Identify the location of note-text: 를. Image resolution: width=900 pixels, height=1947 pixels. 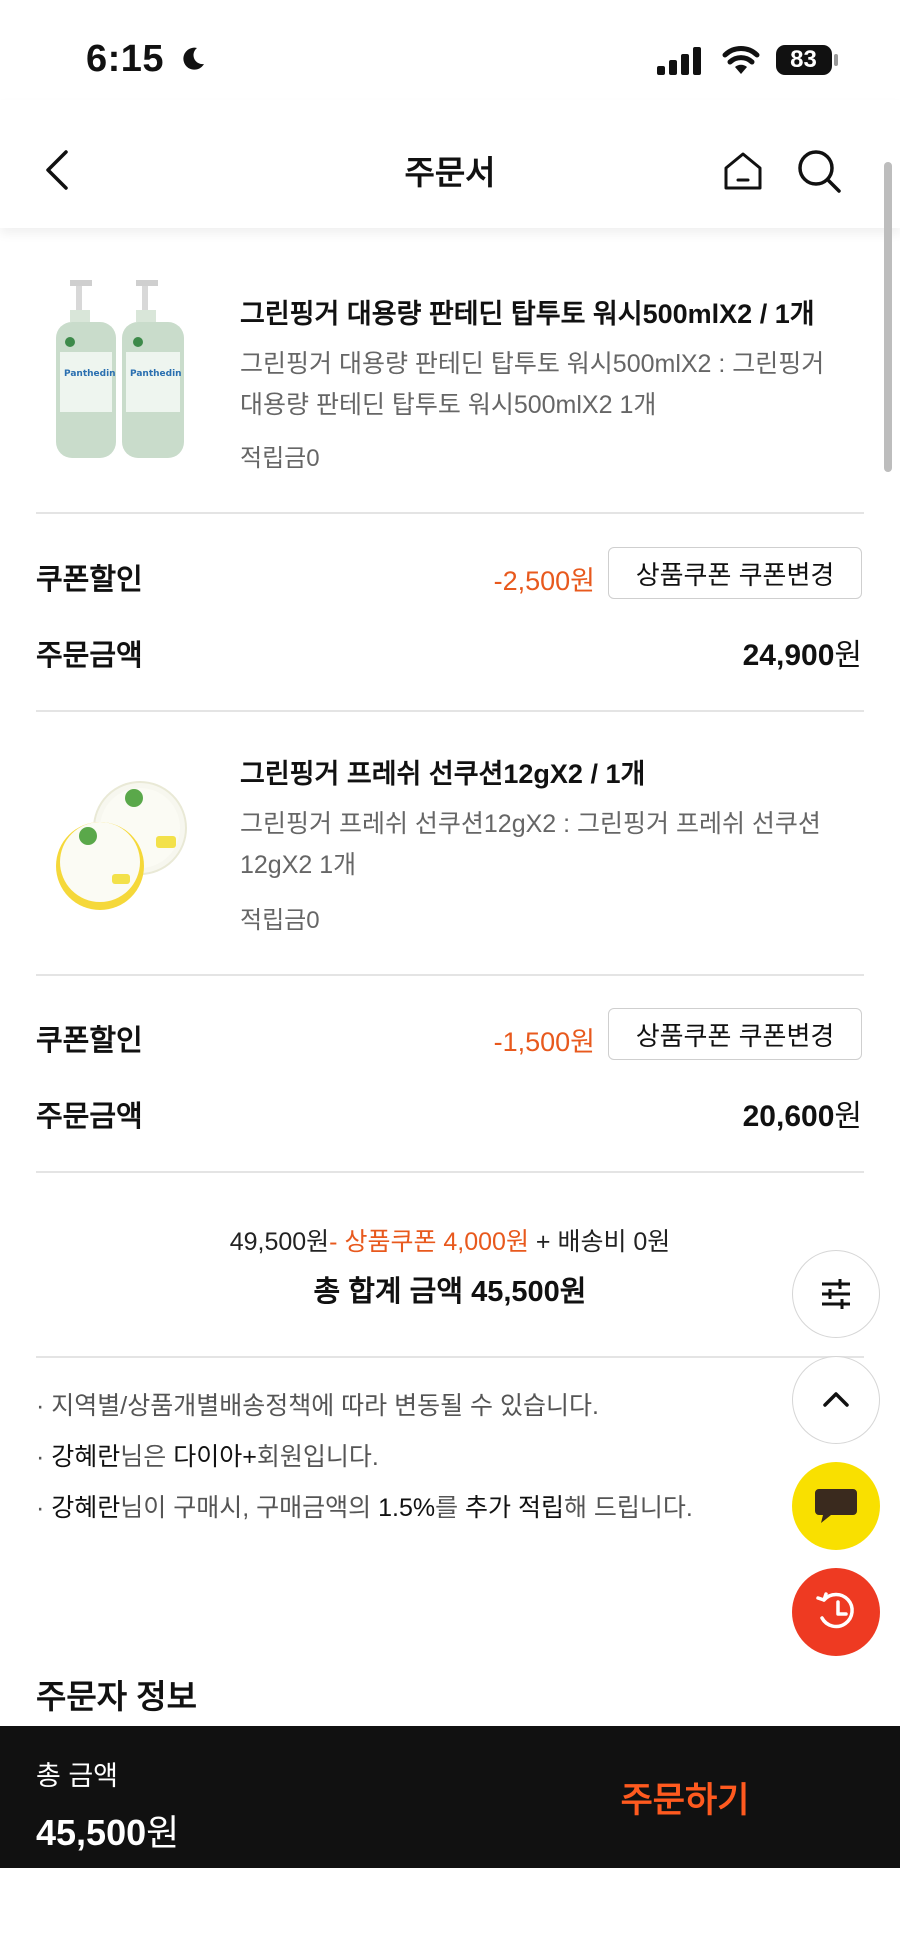
(450, 1508).